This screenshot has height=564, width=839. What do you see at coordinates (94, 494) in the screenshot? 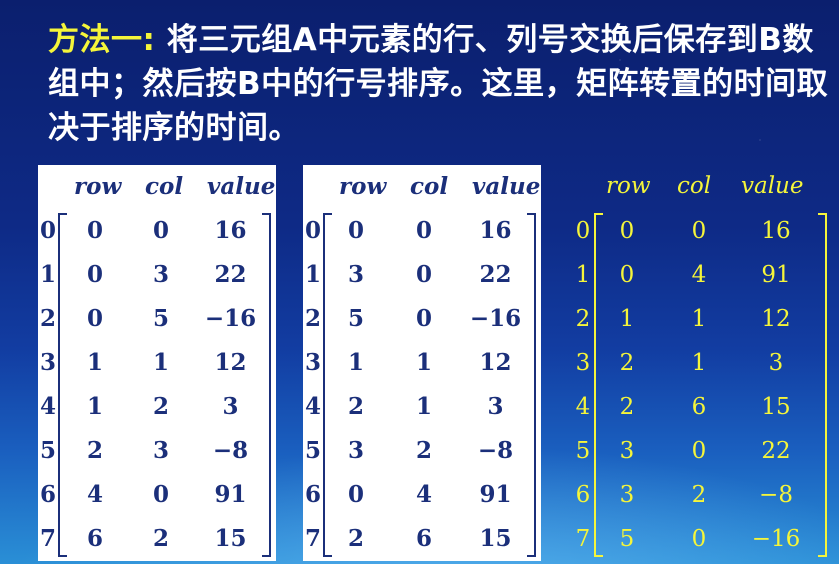
I see `cell-row: 4` at bounding box center [94, 494].